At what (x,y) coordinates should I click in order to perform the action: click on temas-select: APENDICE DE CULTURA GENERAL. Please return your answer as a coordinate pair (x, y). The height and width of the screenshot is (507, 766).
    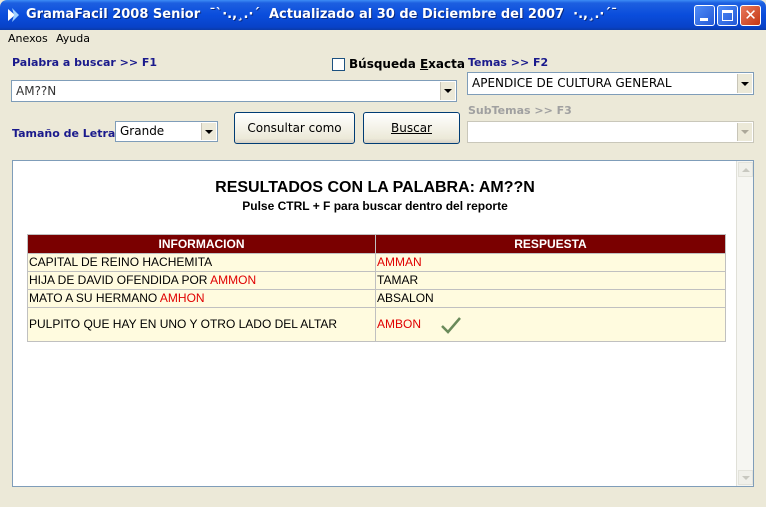
    Looking at the image, I should click on (610, 83).